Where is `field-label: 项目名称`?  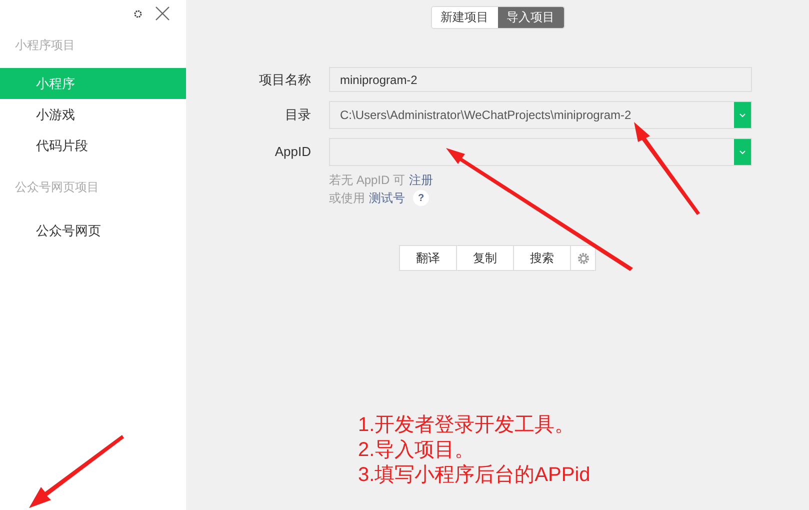 field-label: 项目名称 is located at coordinates (285, 79).